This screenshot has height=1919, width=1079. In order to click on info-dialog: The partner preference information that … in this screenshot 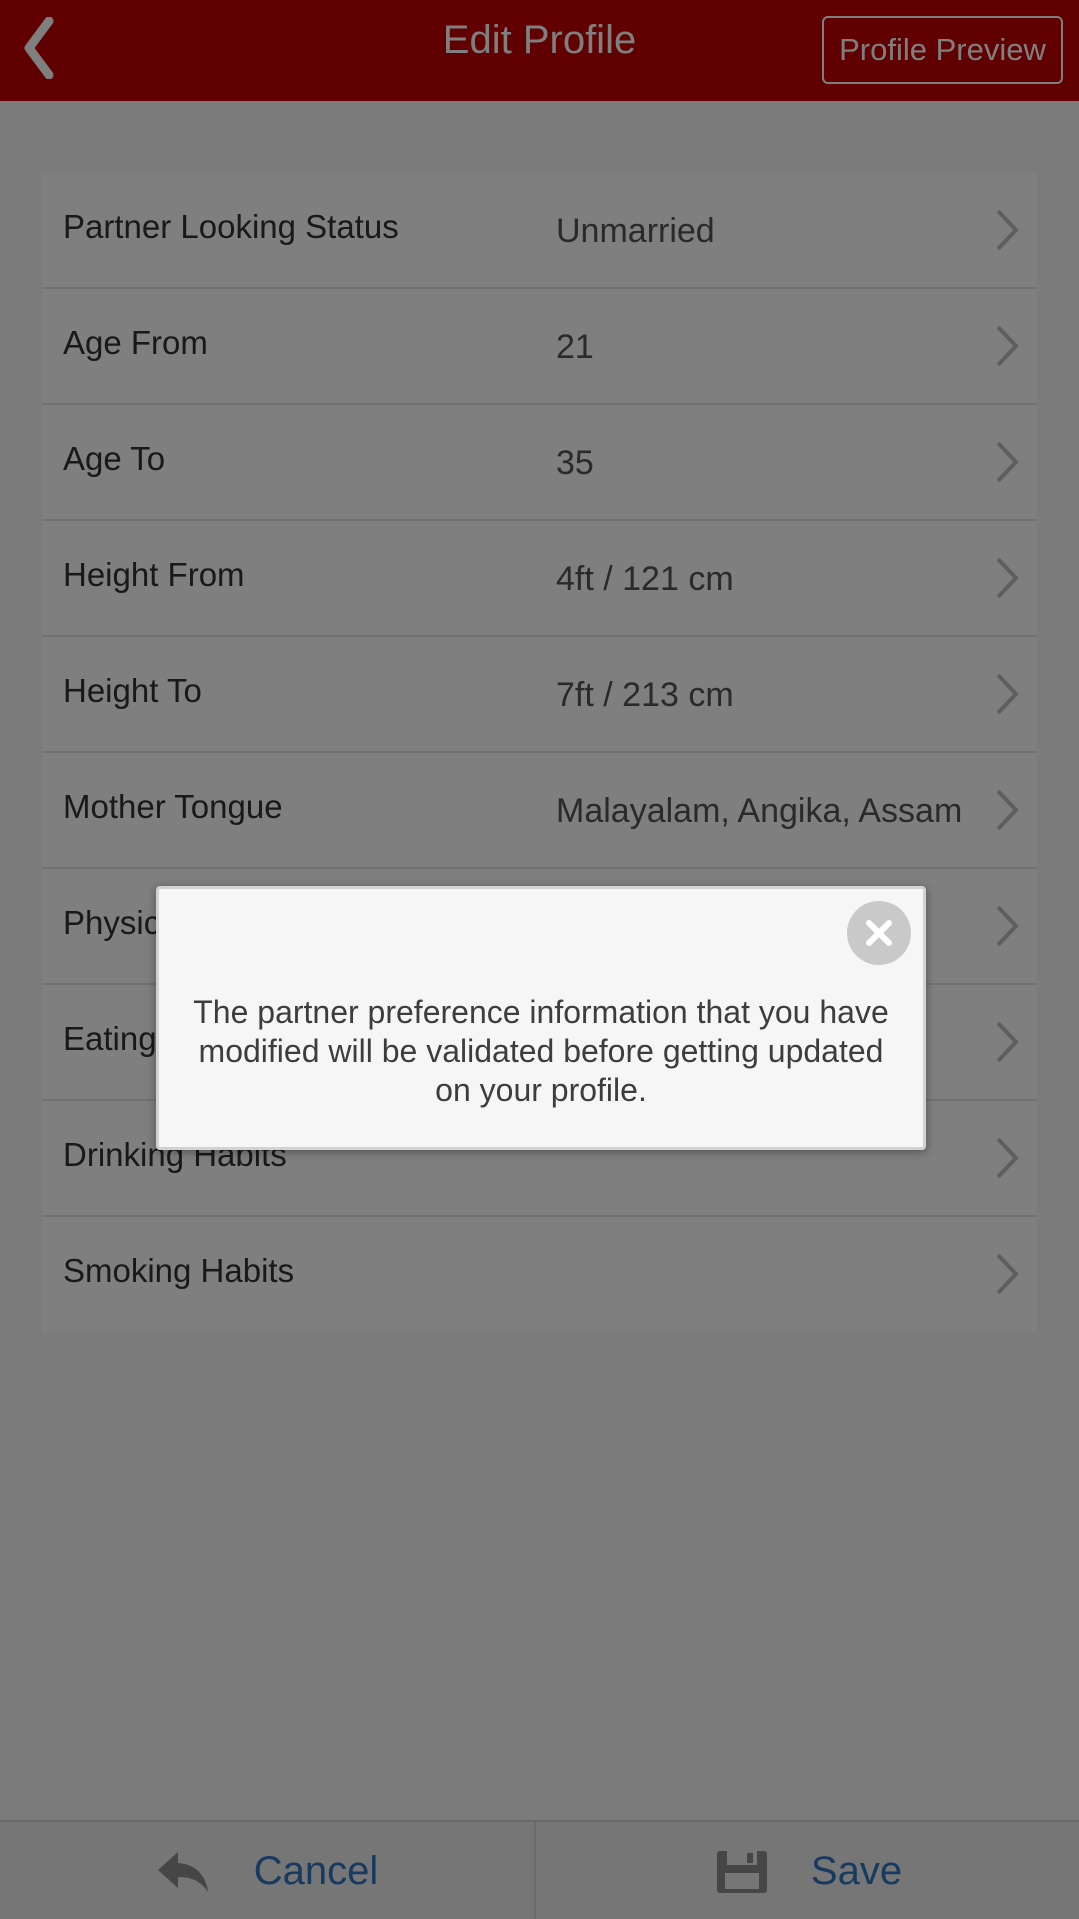, I will do `click(541, 1018)`.